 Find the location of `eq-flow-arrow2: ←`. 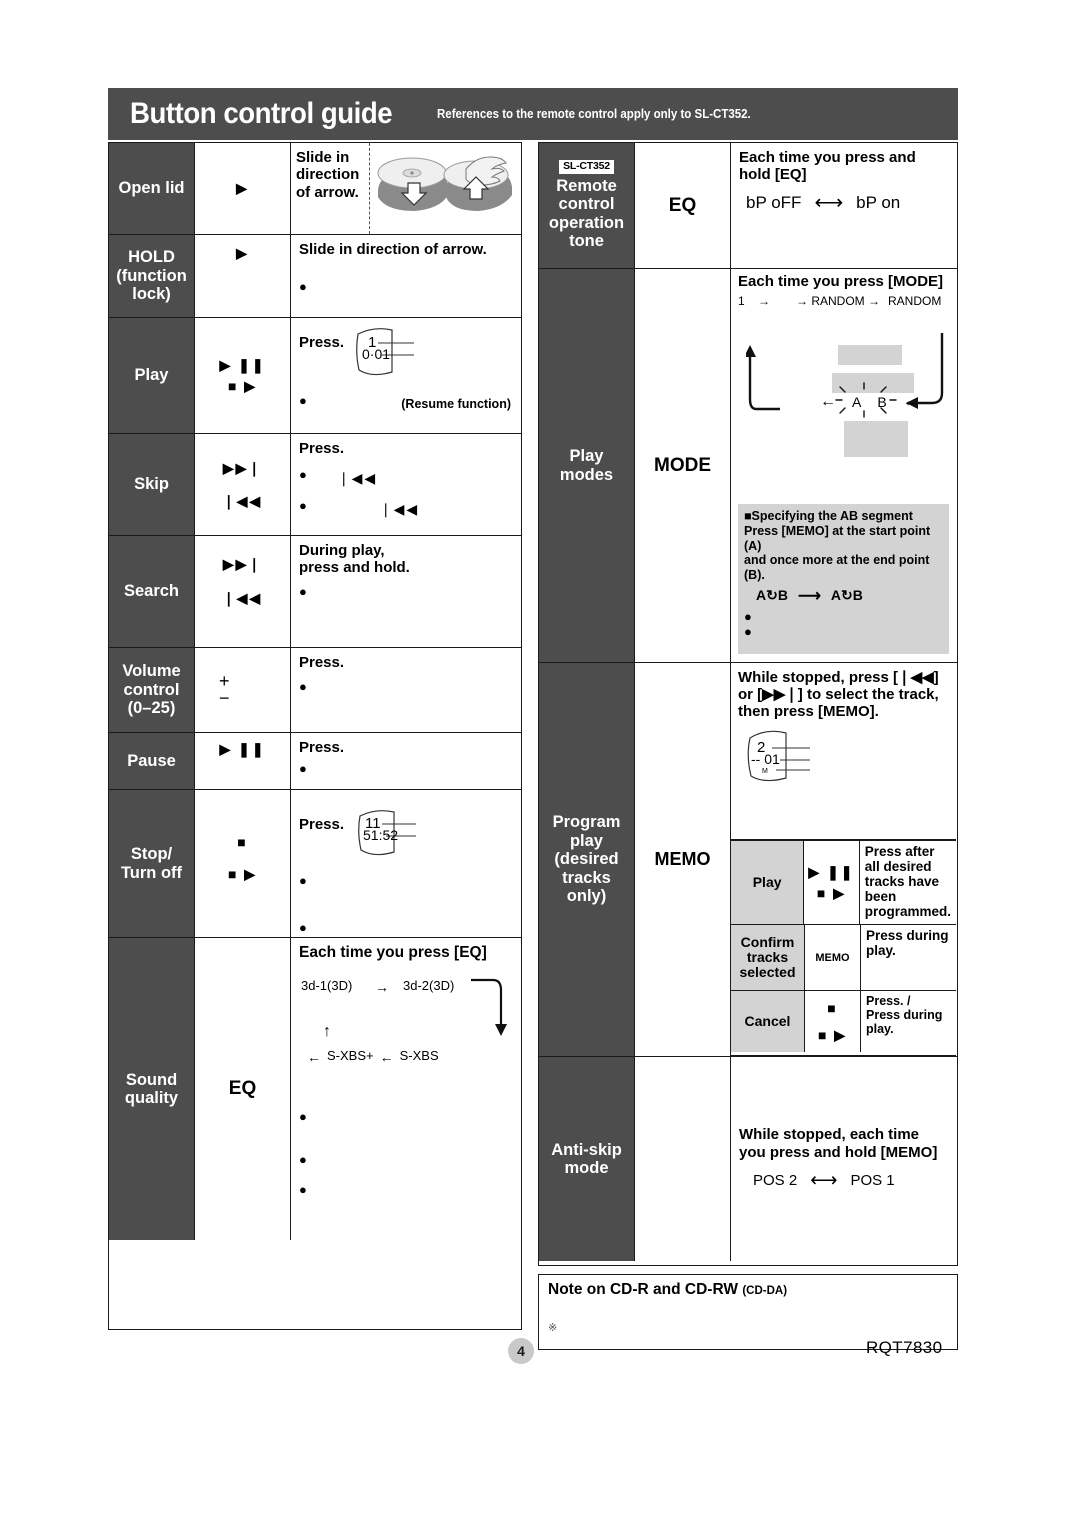

eq-flow-arrow2: ← is located at coordinates (386, 1056).